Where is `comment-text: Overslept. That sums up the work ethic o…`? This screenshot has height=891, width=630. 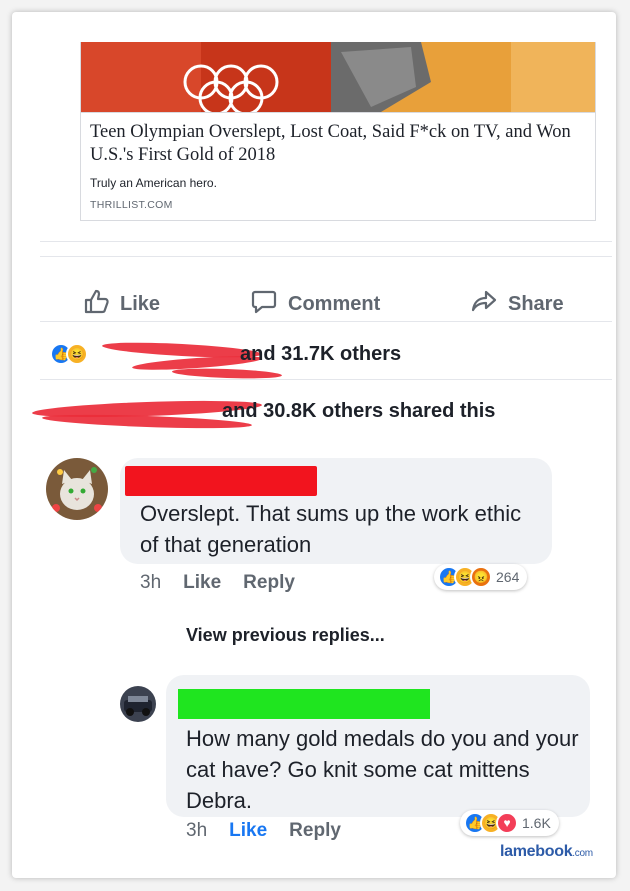 comment-text: Overslept. That sums up the work ethic o… is located at coordinates (331, 529).